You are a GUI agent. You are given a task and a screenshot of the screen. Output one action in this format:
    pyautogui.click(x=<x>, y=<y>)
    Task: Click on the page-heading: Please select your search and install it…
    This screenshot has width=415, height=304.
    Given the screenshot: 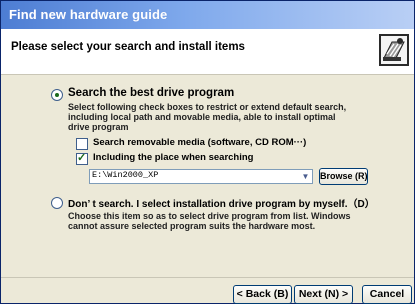 What is the action you would take?
    pyautogui.click(x=128, y=47)
    